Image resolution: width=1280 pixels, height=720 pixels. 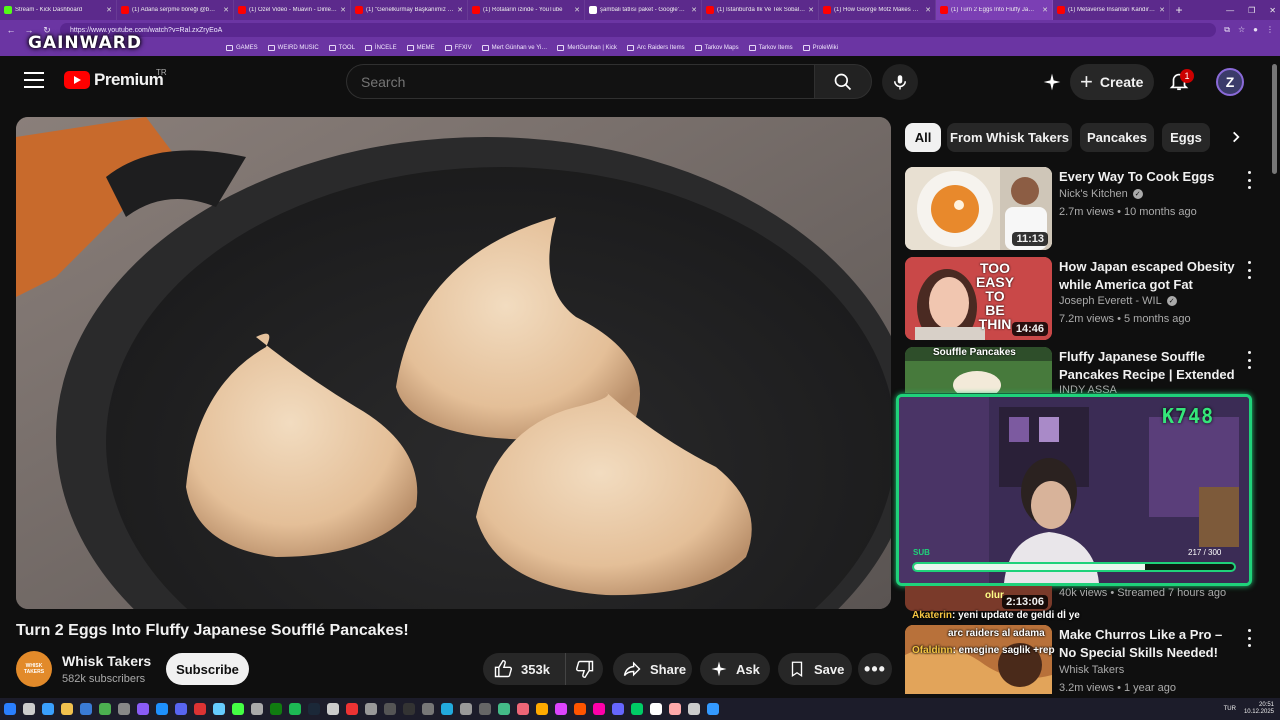 I want to click on browser-tab: (1) Turn 2 Eggs Into Fluffy Ja… ✕, so click(x=994, y=10).